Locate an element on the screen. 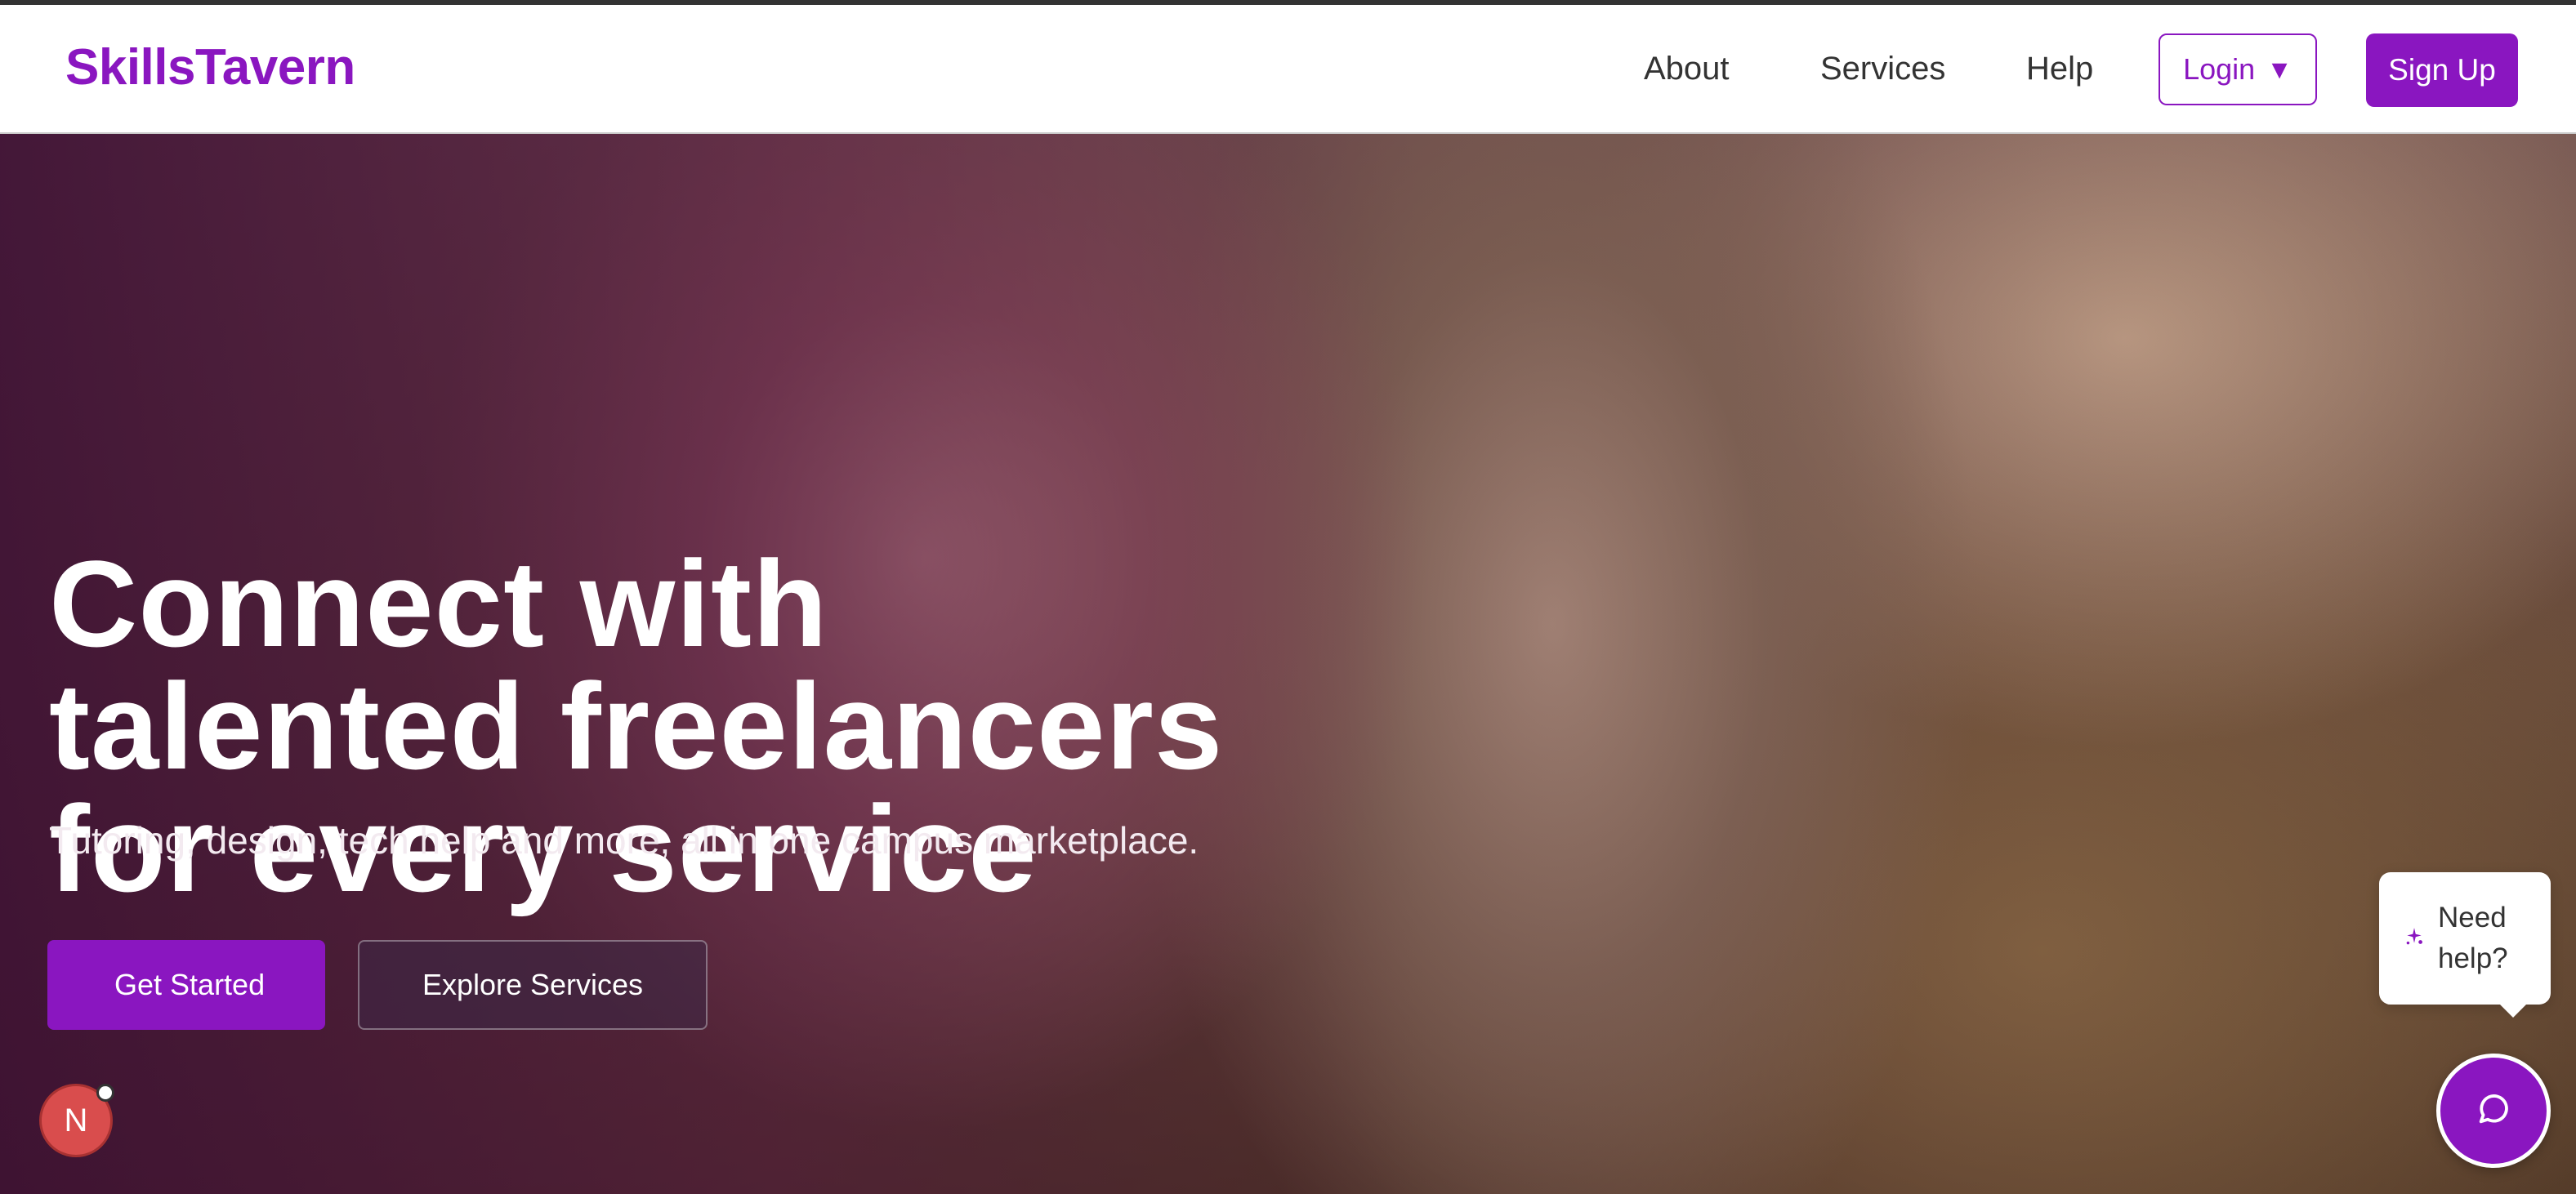  hero-title-line: talented freelancers is located at coordinates (637, 726).